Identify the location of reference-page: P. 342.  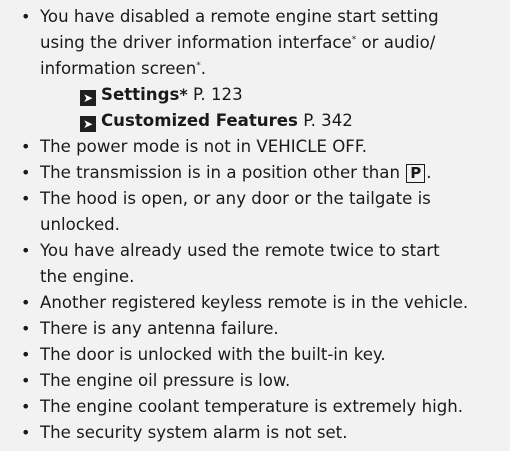
(328, 120).